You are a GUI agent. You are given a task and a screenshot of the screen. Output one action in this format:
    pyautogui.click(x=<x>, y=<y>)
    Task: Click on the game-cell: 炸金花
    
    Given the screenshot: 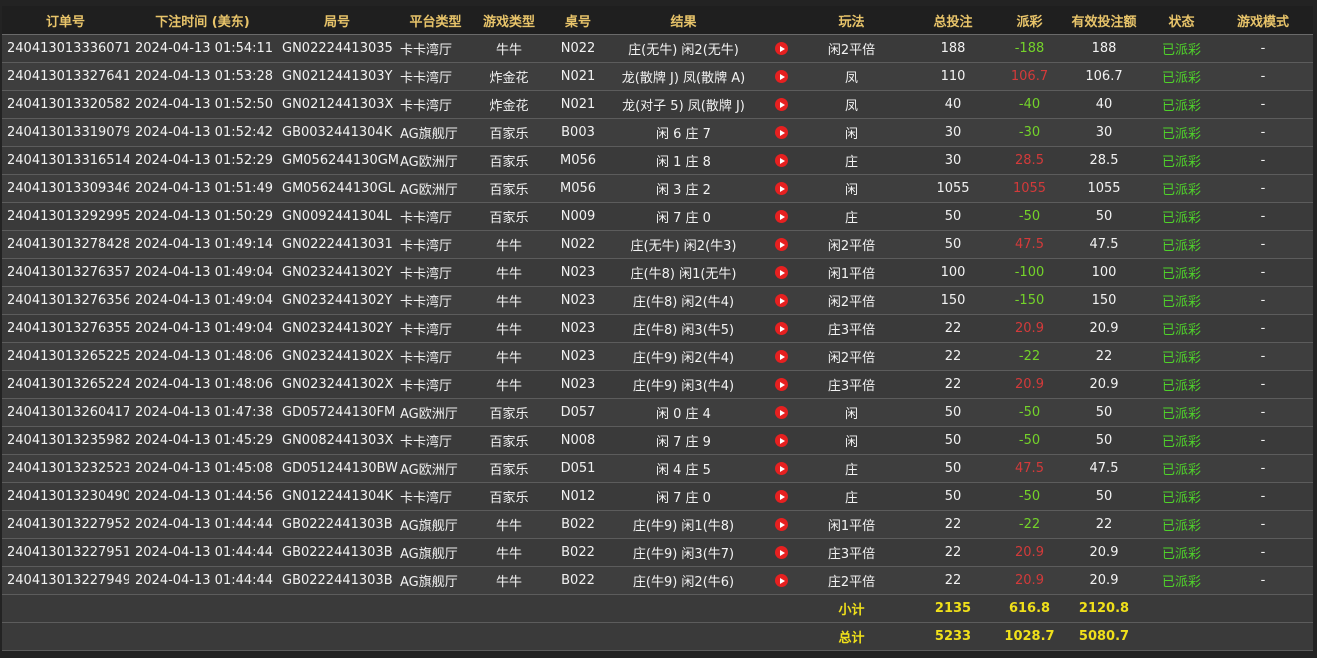 What is the action you would take?
    pyautogui.click(x=509, y=76)
    